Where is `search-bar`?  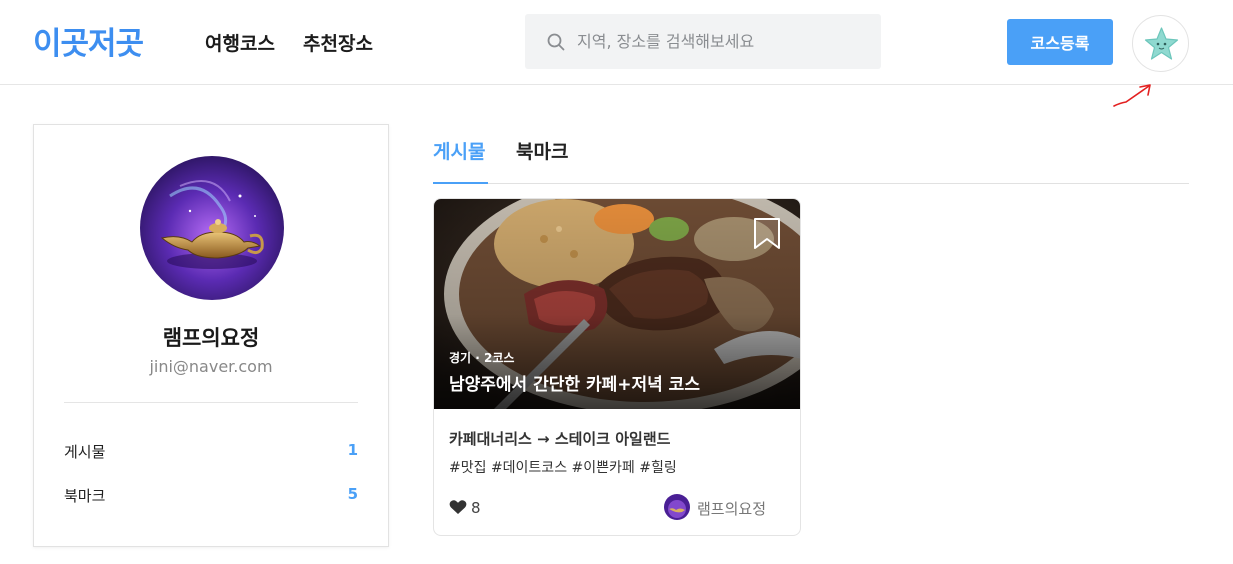 search-bar is located at coordinates (703, 41).